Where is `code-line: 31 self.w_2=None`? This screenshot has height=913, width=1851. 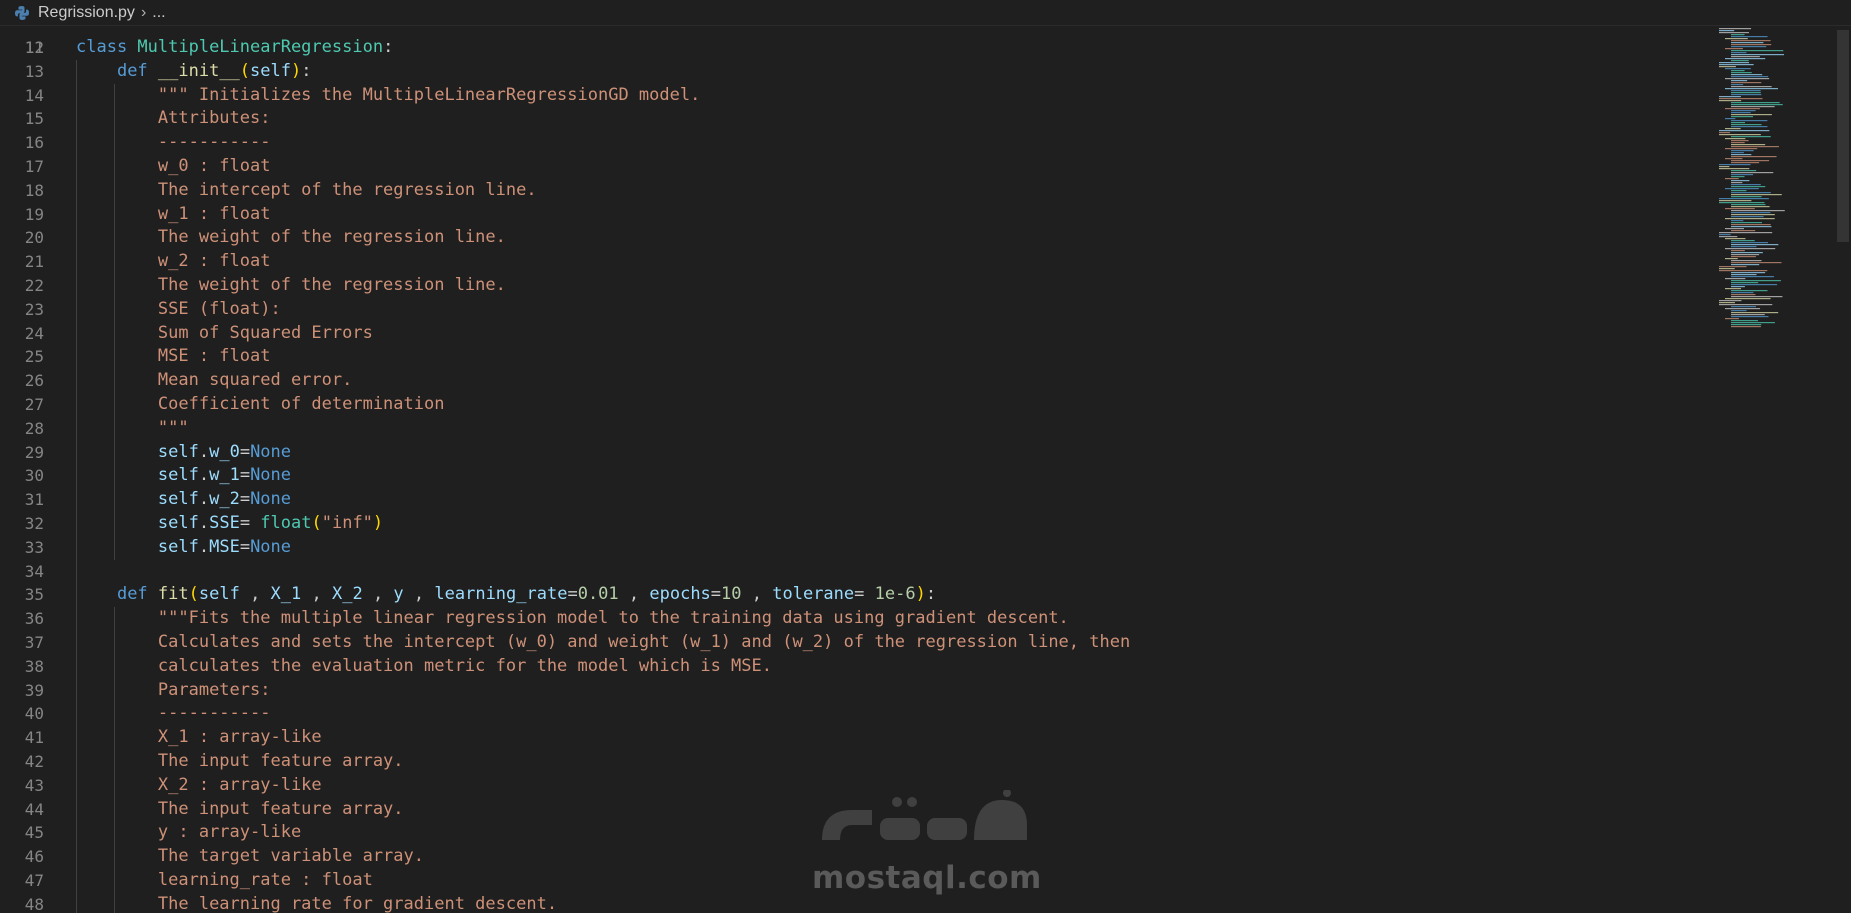
code-line: 31 self.w_2=None is located at coordinates (857, 500).